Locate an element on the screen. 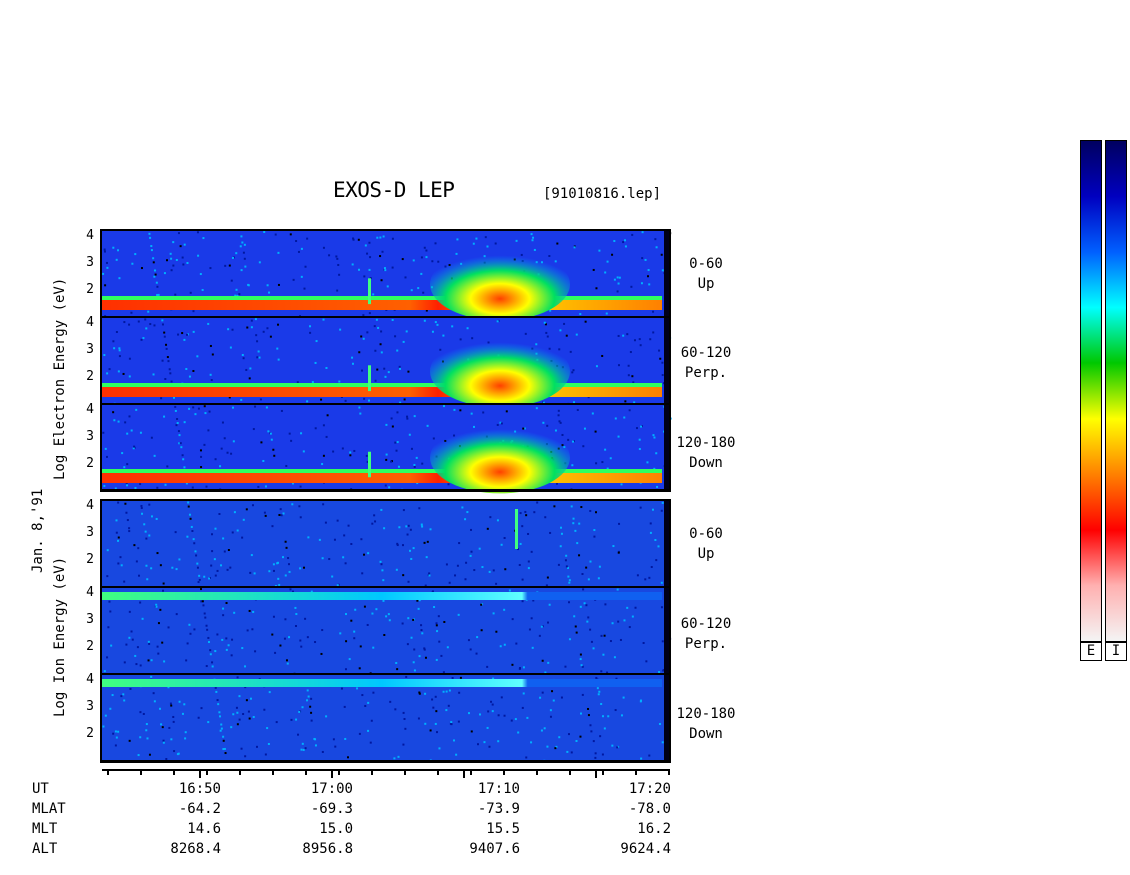 The height and width of the screenshot is (875, 1130). ion-colorbar is located at coordinates (1116, 391).